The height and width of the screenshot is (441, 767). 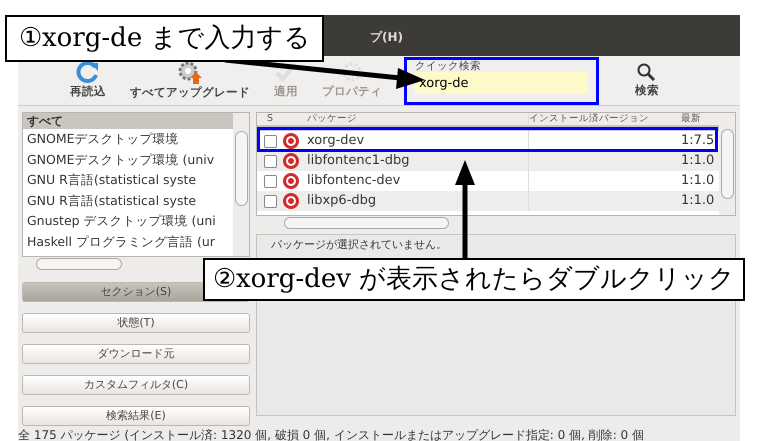 What do you see at coordinates (332, 119) in the screenshot?
I see `column-header: パッケージ` at bounding box center [332, 119].